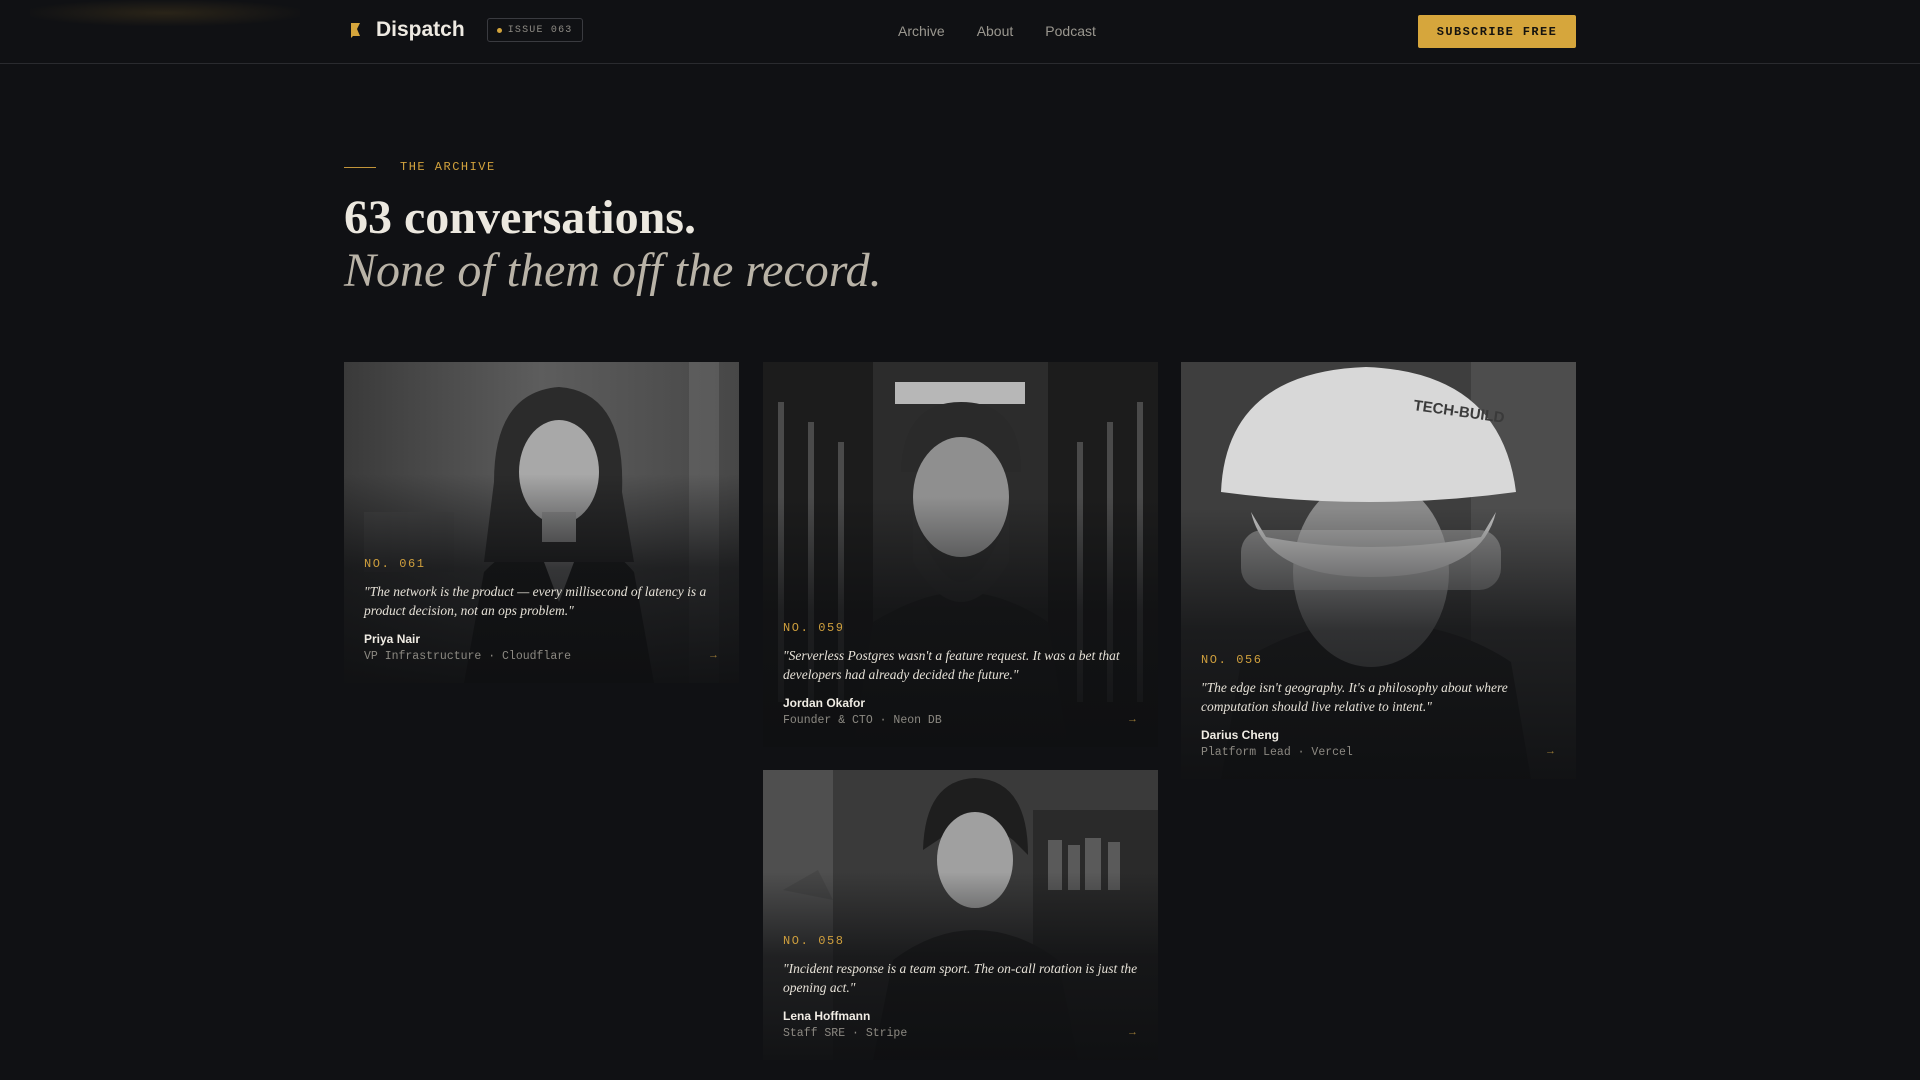 The width and height of the screenshot is (1920, 1080). What do you see at coordinates (520, 217) in the screenshot?
I see `page-title: 63 conversations.` at bounding box center [520, 217].